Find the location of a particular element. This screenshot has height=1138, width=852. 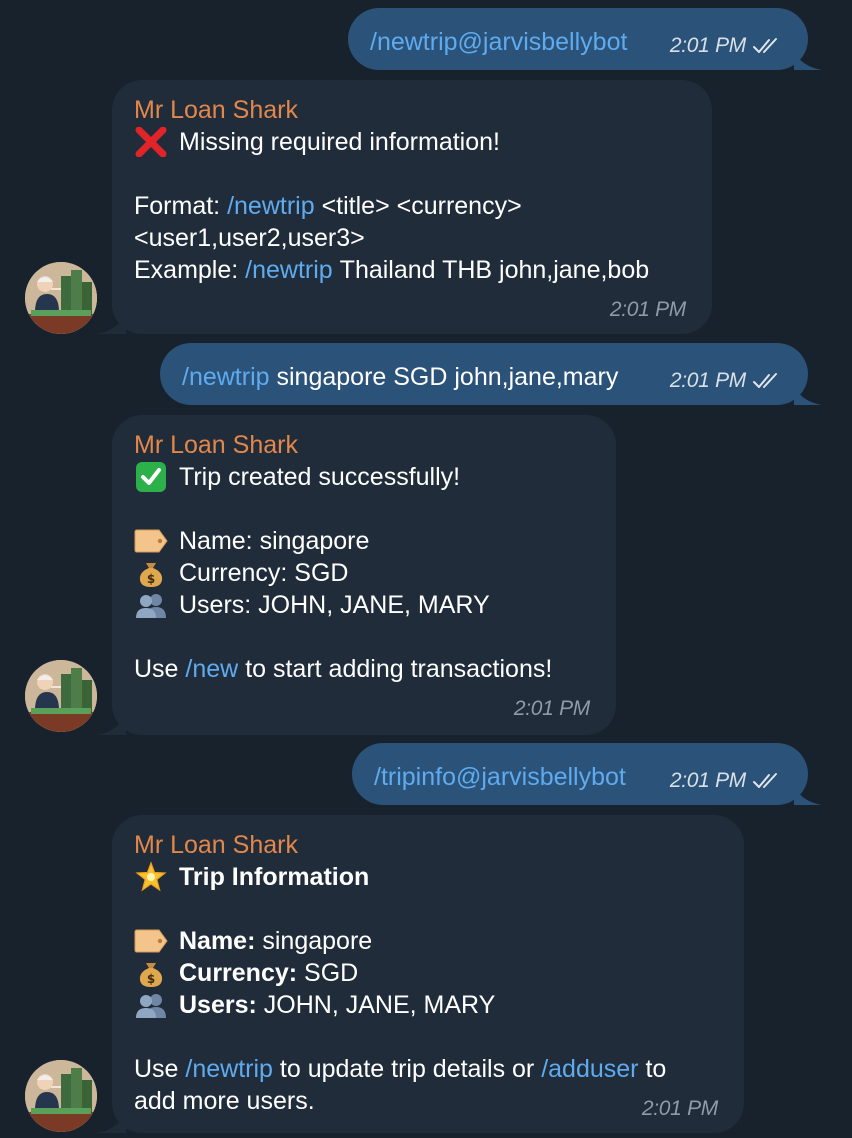

format-line-2: <user1,user2,user3> is located at coordinates (249, 238).